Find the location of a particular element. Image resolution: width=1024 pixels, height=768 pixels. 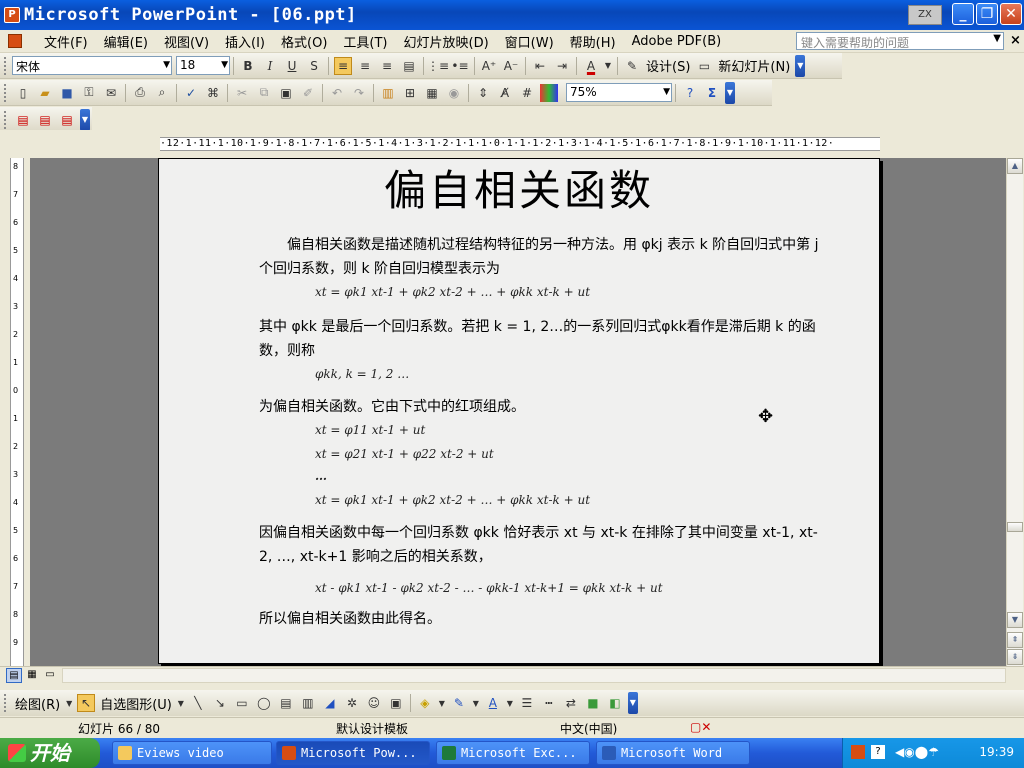

new-document-icon: ▯ is located at coordinates (23, 93).